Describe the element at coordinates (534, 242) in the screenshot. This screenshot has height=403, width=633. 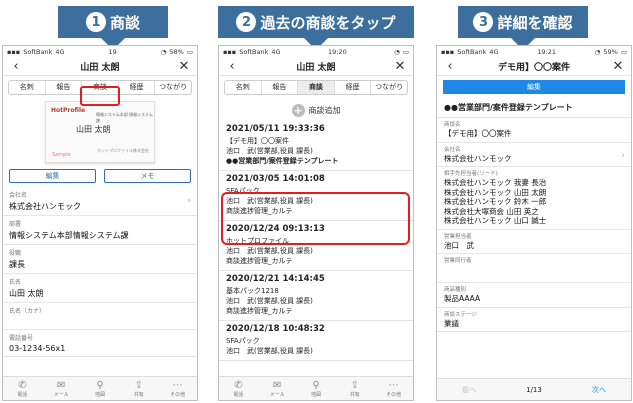
I see `field-sales-rep: 営業担当者 池口 武` at that location.